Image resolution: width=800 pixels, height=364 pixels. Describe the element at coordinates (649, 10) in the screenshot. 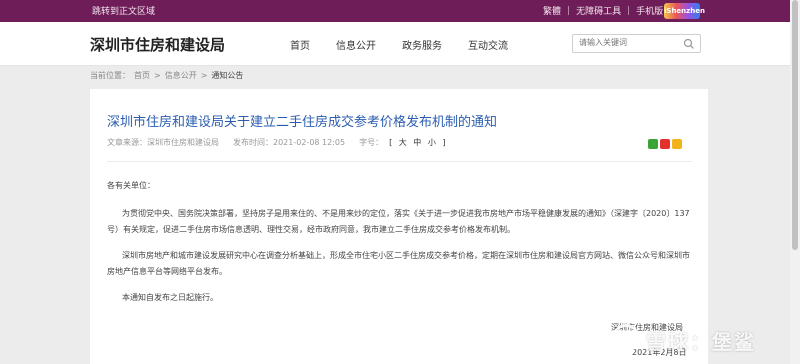

I see `mobile-version-link: 手机版` at that location.